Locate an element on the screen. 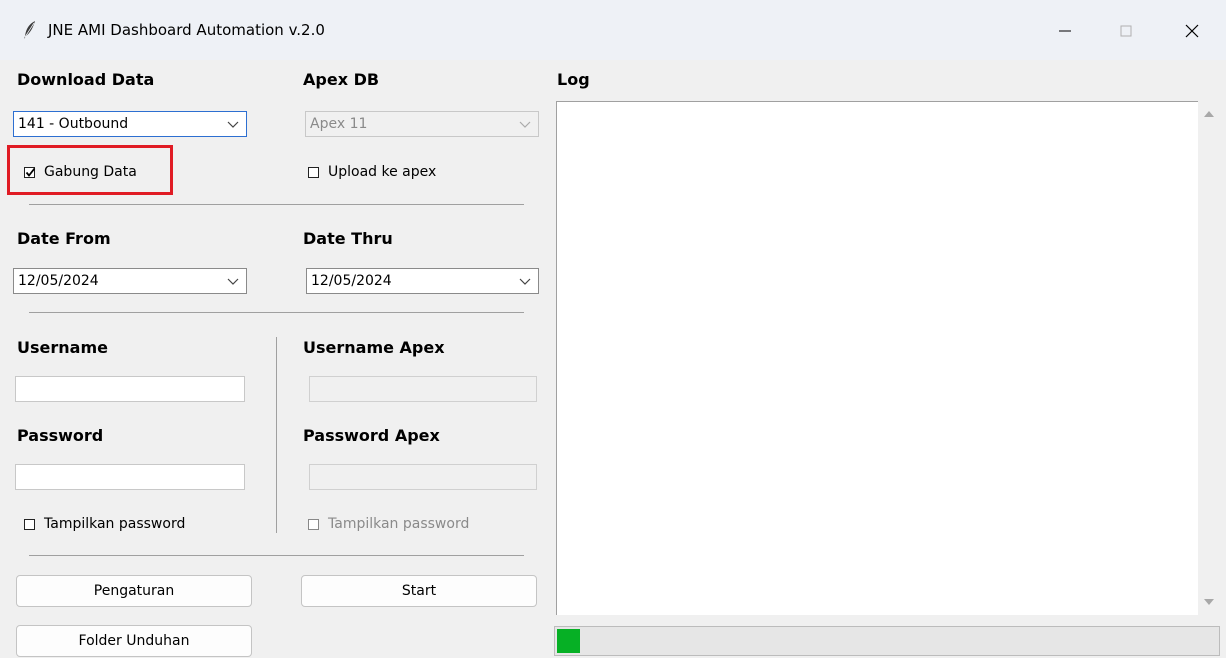 This screenshot has width=1226, height=658. maximize-icon is located at coordinates (1126, 31).